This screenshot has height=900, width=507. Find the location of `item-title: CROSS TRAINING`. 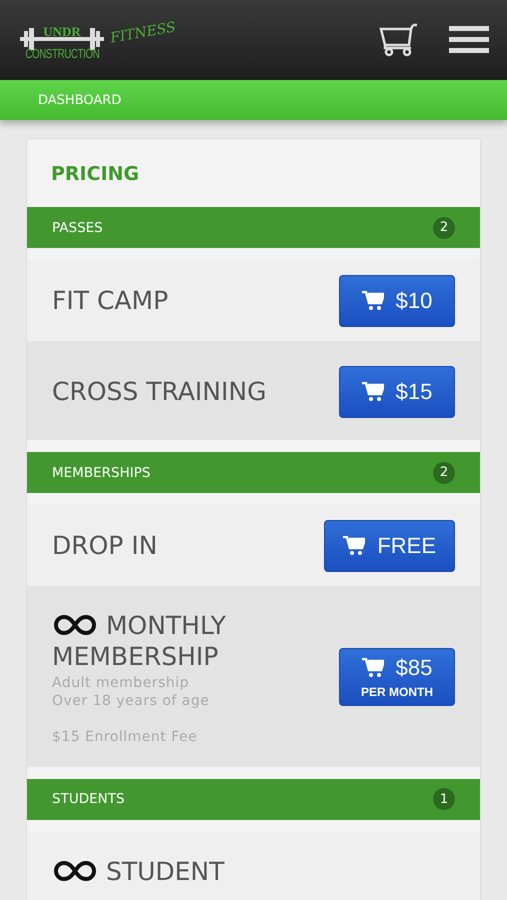

item-title: CROSS TRAINING is located at coordinates (159, 392).